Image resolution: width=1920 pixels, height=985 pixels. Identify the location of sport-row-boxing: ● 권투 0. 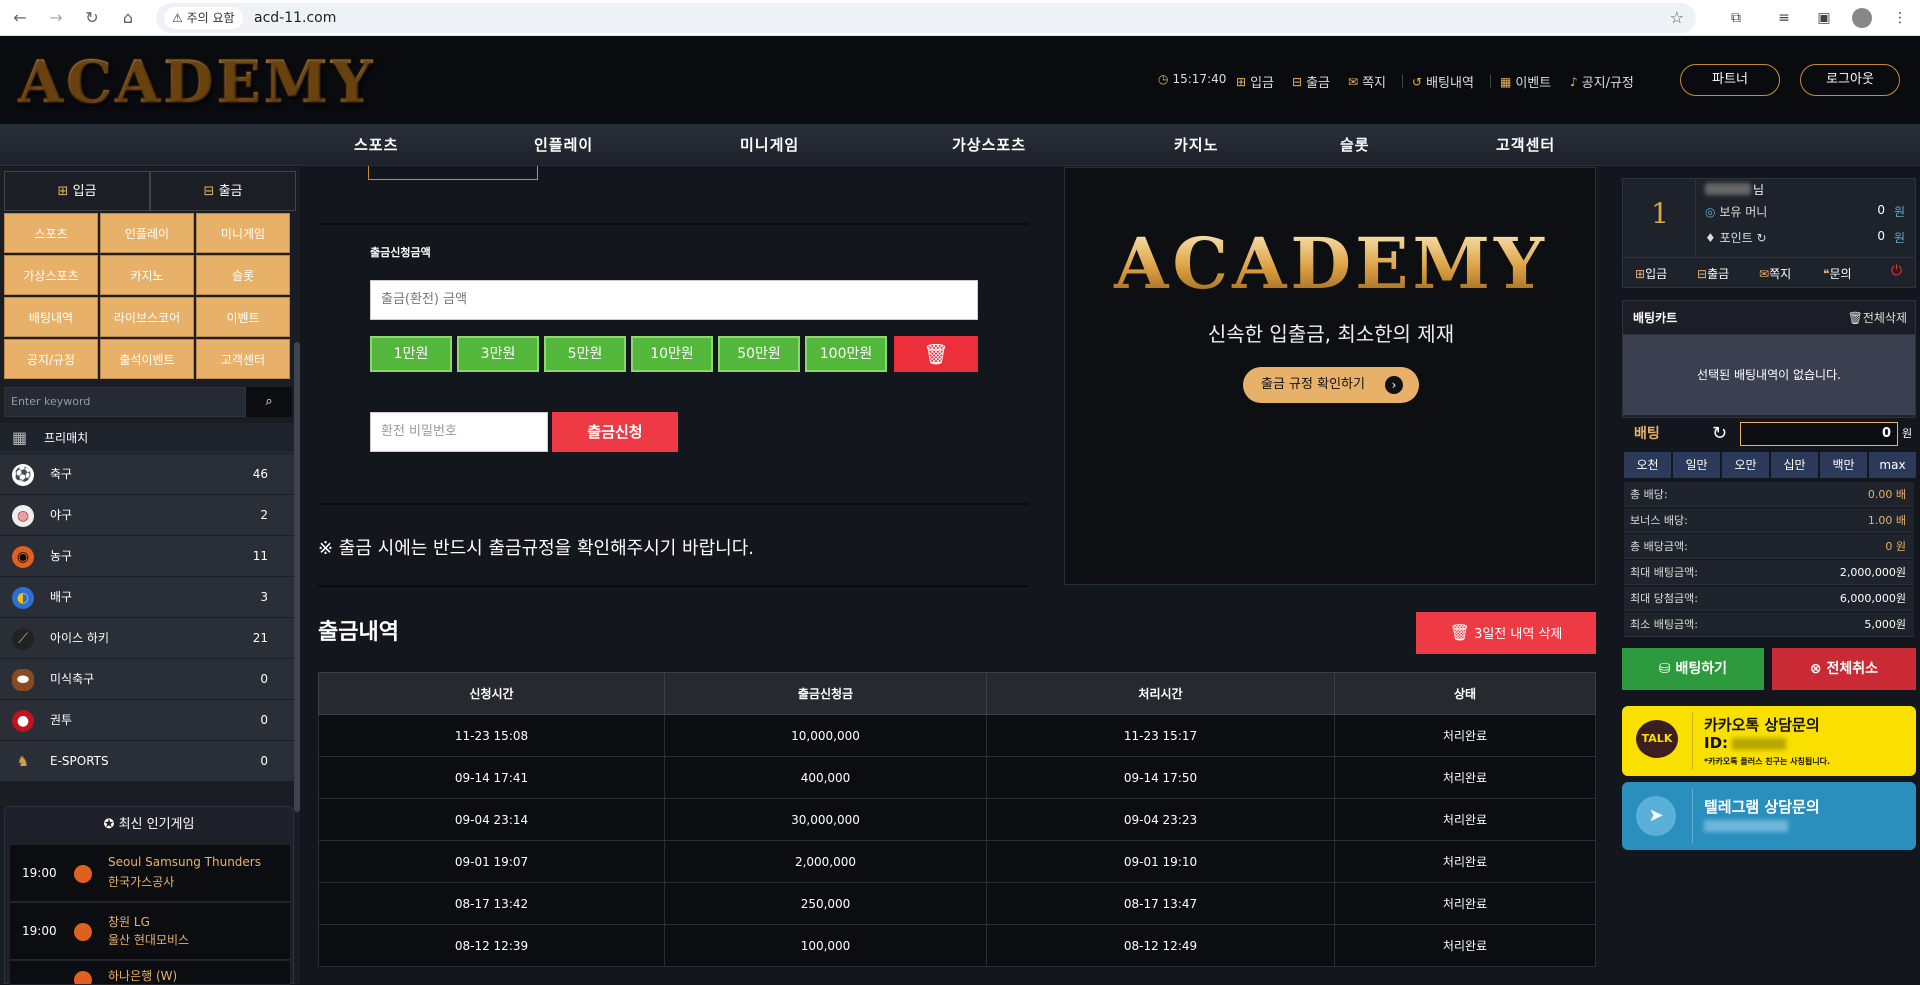
(148, 720).